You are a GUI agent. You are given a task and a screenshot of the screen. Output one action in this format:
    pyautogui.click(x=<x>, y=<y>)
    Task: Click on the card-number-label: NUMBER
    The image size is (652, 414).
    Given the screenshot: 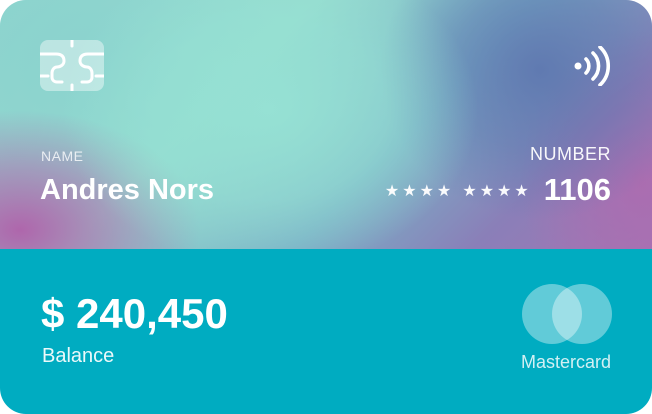 What is the action you would take?
    pyautogui.click(x=570, y=154)
    